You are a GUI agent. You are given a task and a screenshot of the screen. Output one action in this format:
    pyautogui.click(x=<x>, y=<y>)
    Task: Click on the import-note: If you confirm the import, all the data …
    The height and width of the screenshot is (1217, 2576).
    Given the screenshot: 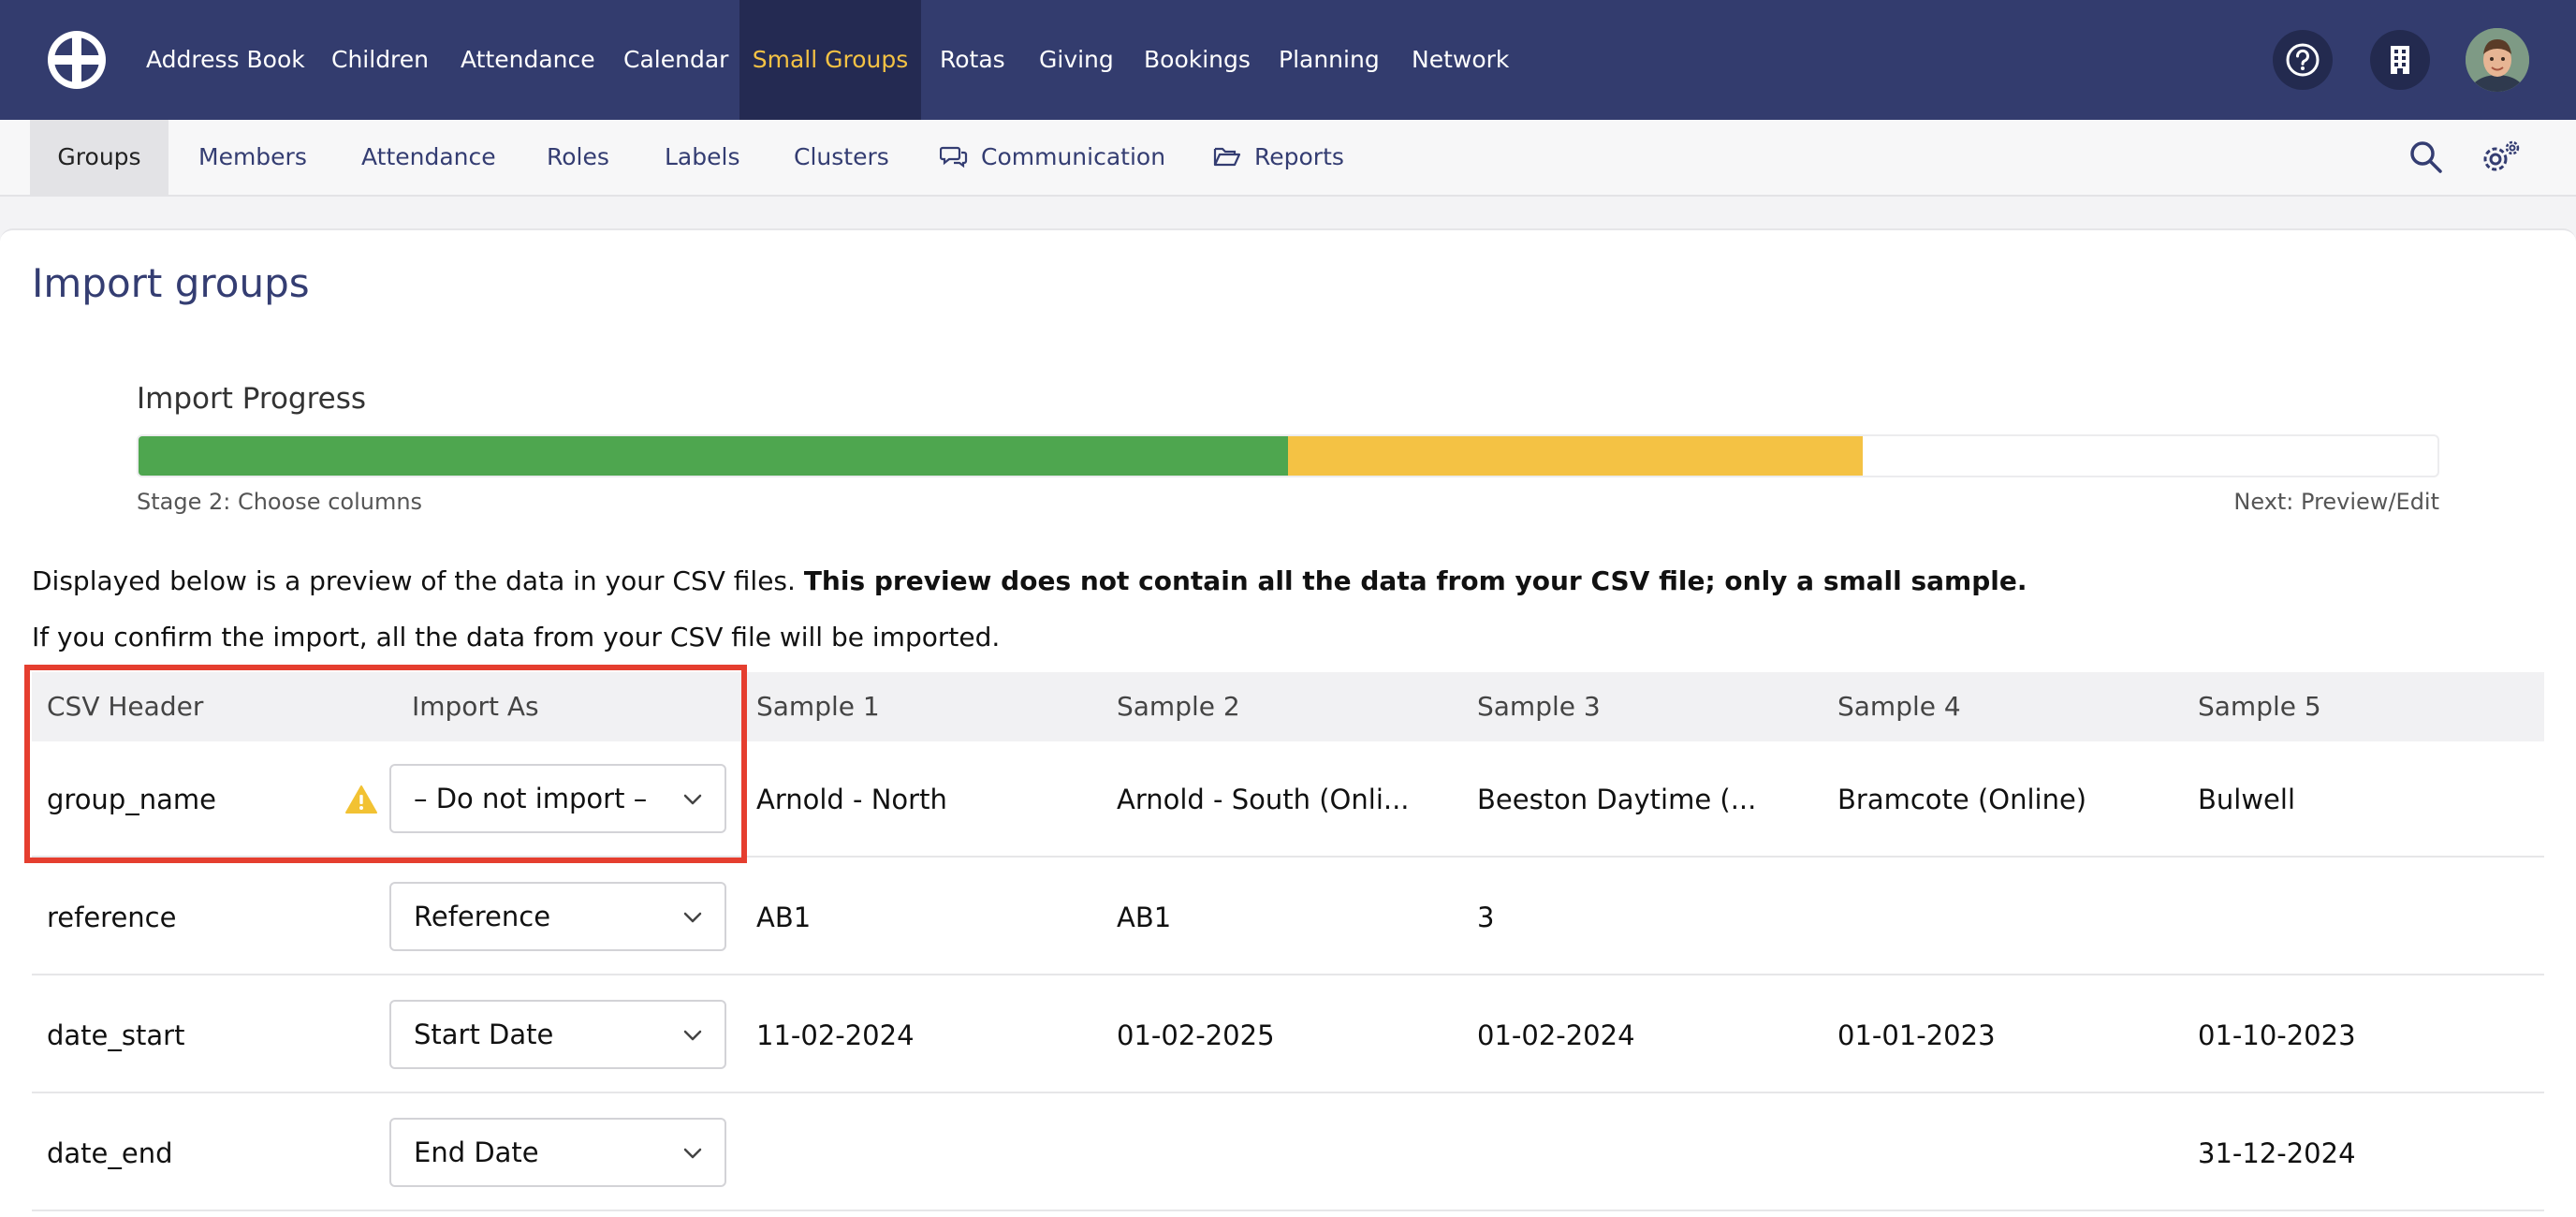 What is the action you would take?
    pyautogui.click(x=516, y=637)
    